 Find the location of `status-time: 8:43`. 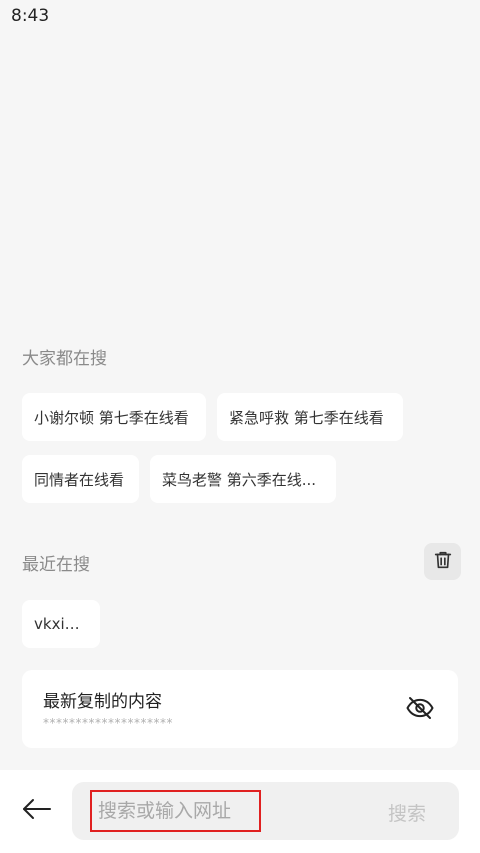

status-time: 8:43 is located at coordinates (30, 16).